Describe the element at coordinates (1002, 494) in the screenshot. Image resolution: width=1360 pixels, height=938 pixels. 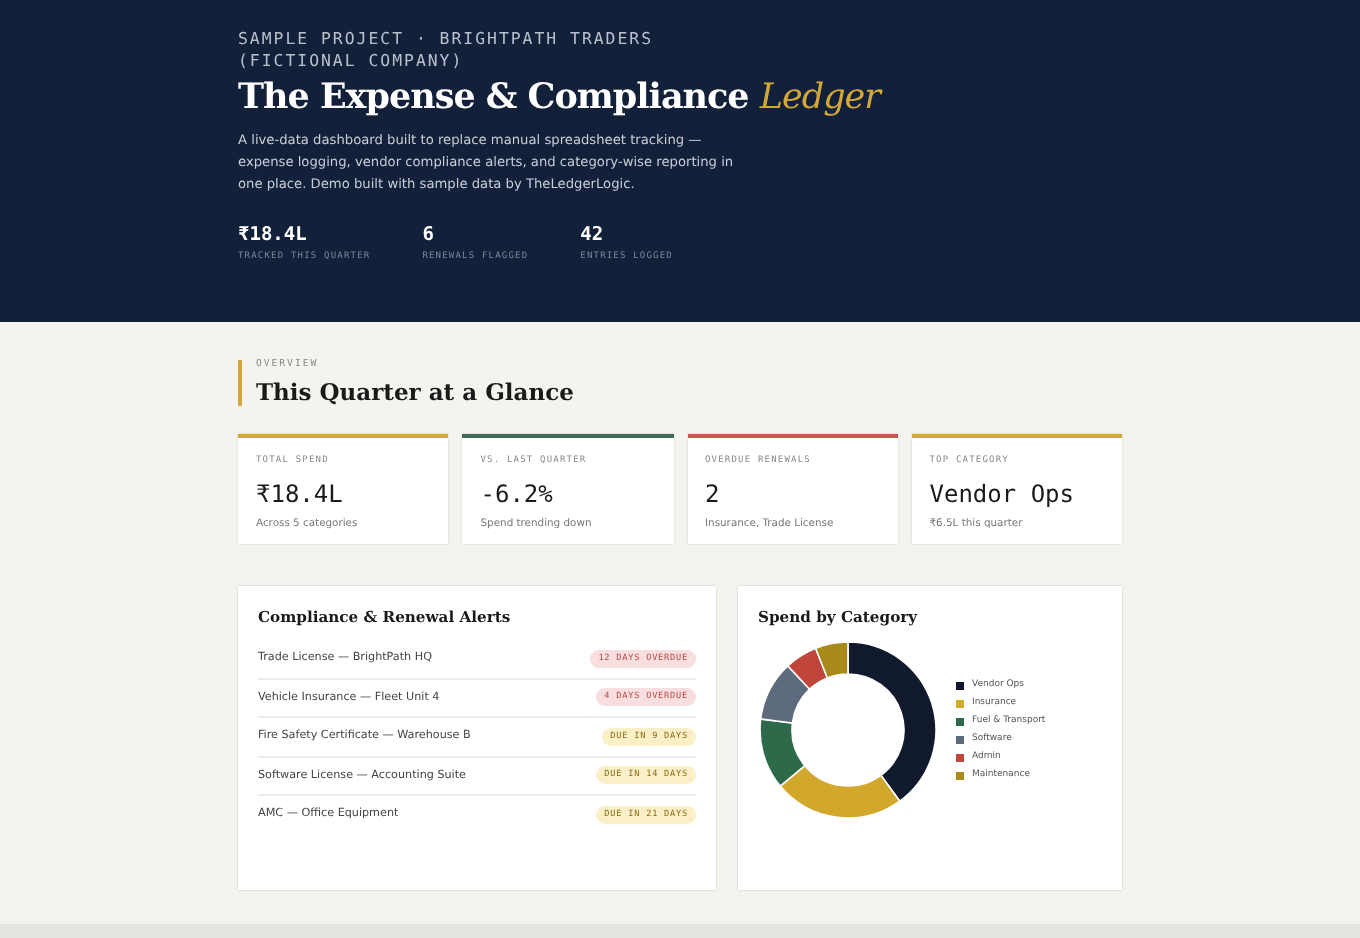
I see `card-value: Vendor Ops` at that location.